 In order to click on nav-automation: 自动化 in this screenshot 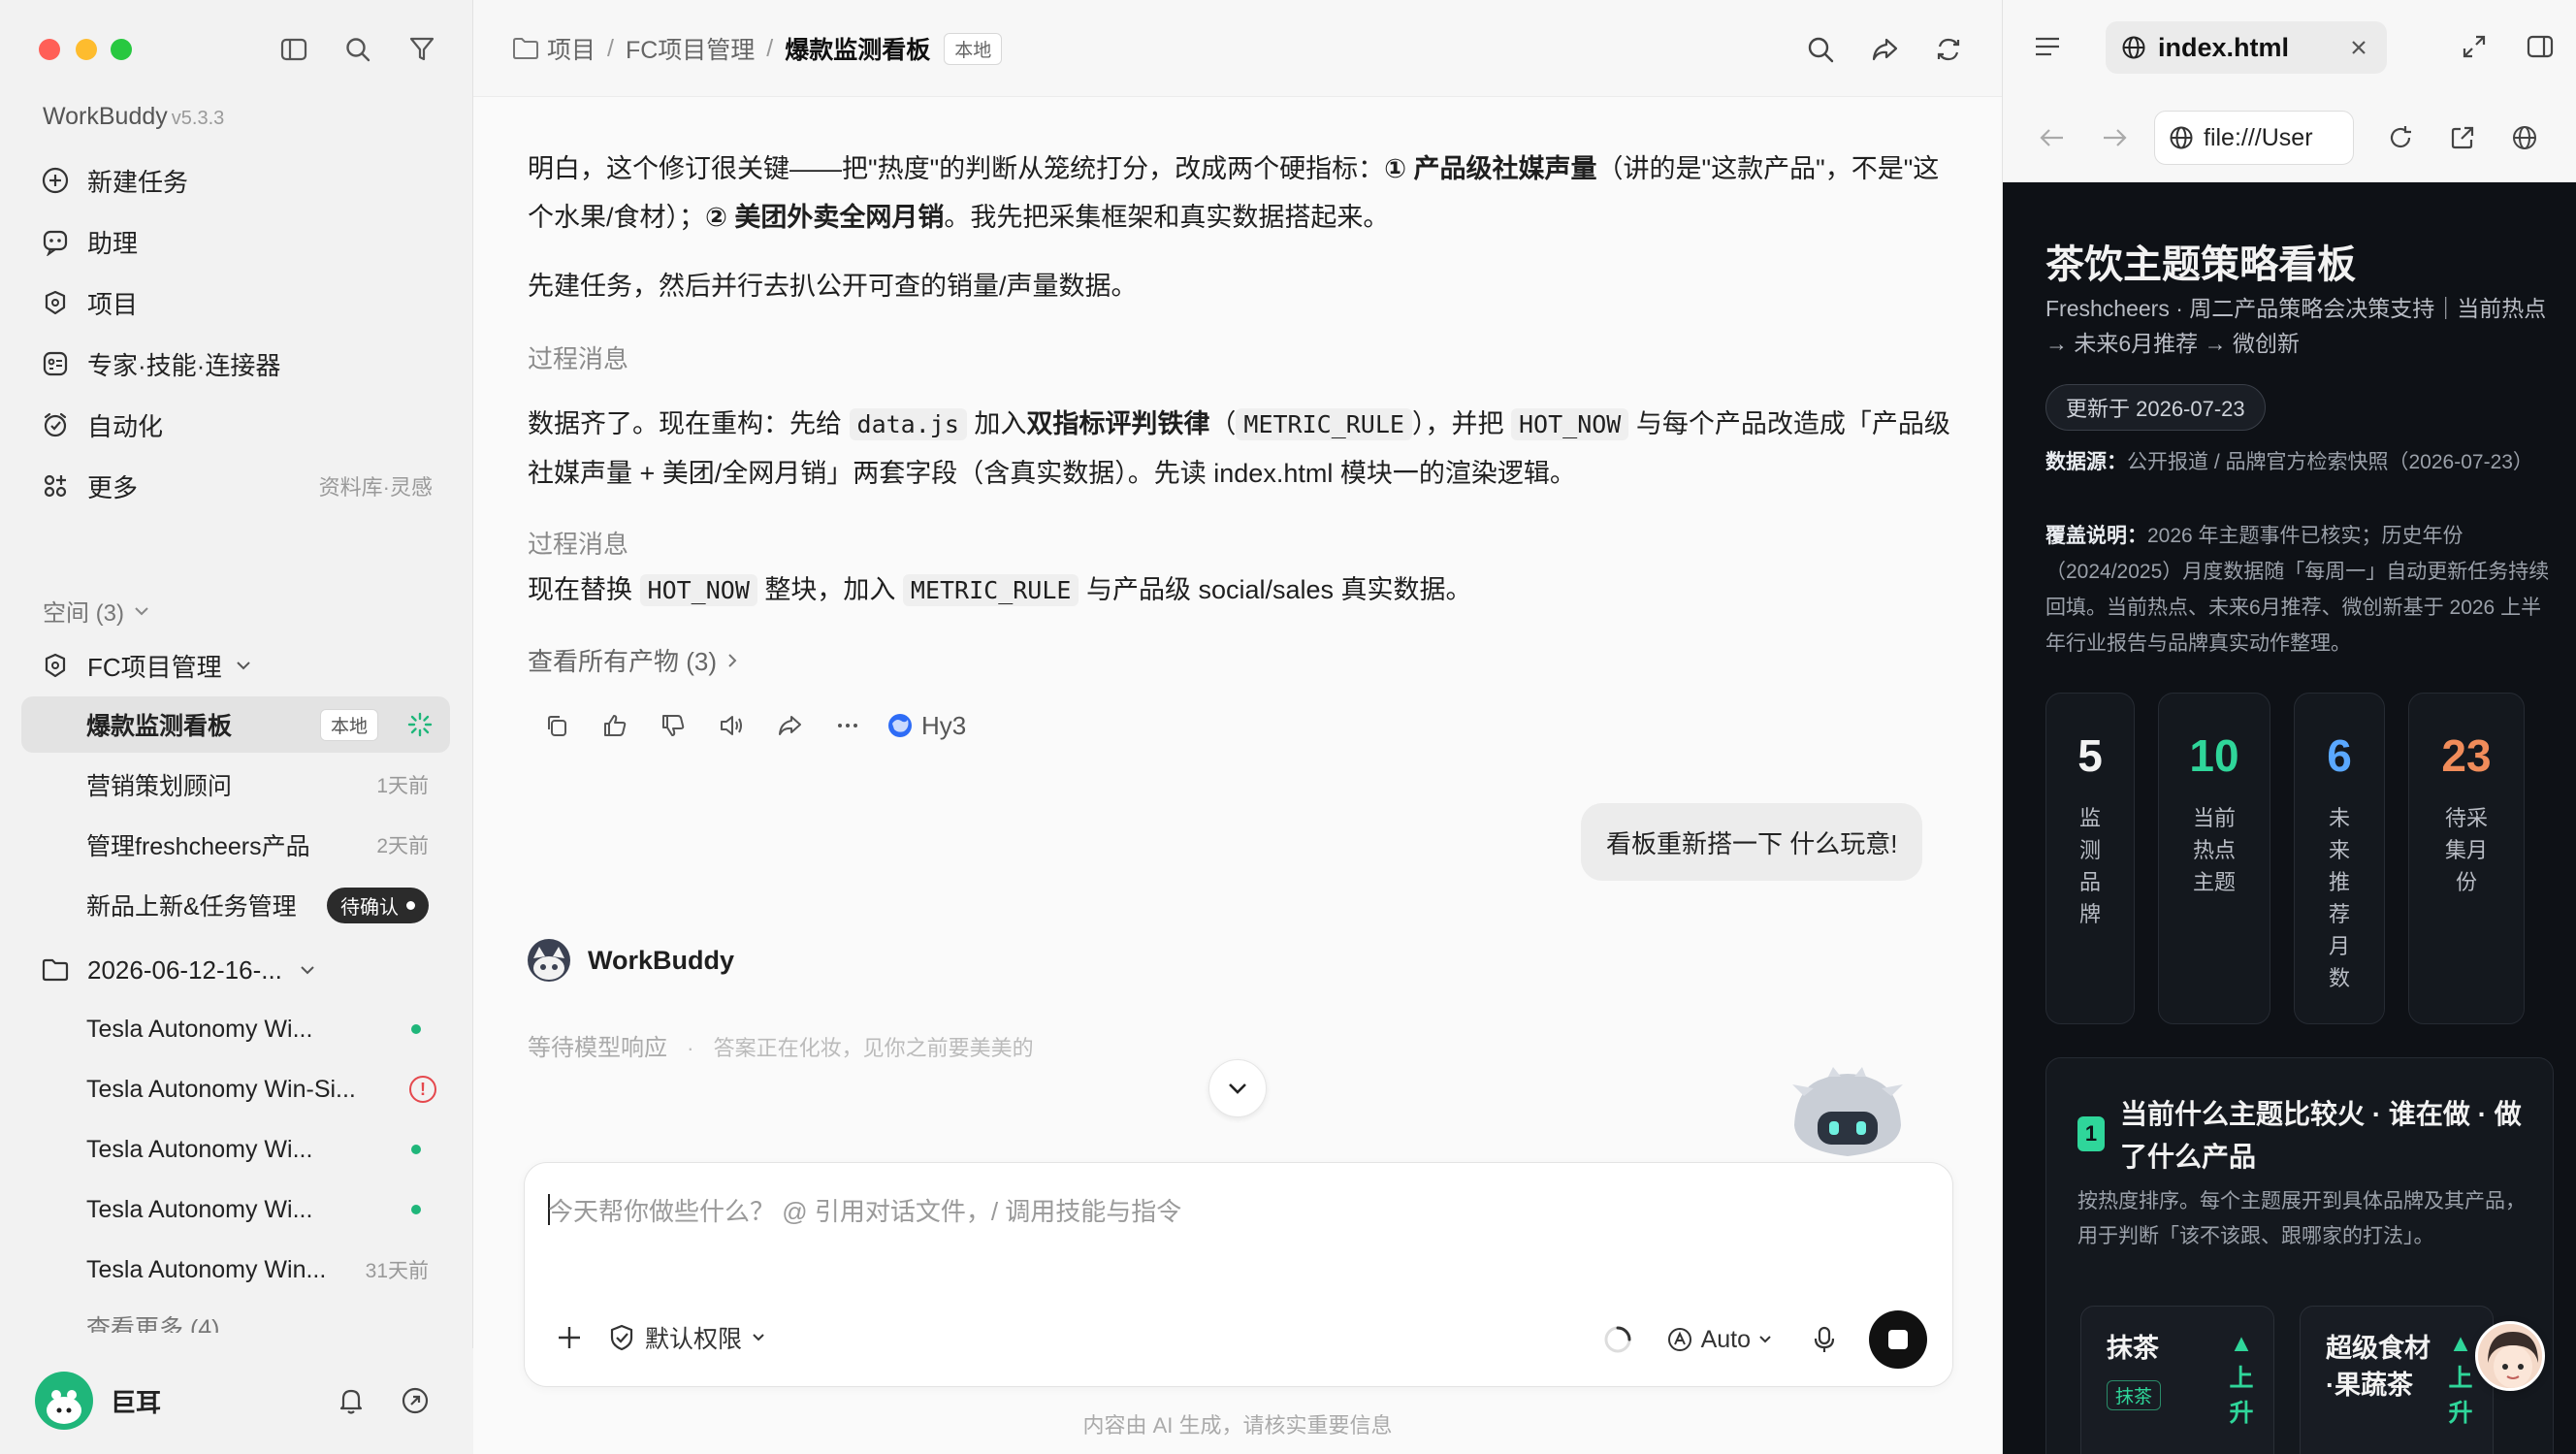, I will do `click(242, 425)`.